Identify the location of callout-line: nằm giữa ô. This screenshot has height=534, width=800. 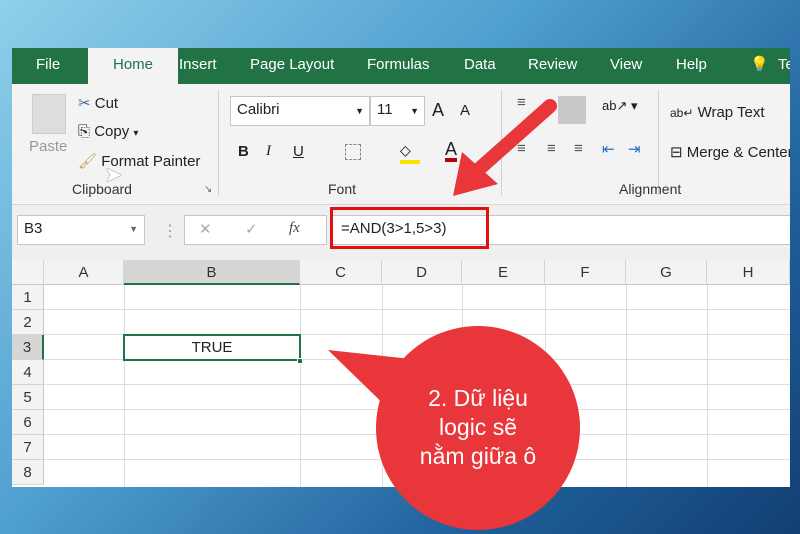
(478, 456).